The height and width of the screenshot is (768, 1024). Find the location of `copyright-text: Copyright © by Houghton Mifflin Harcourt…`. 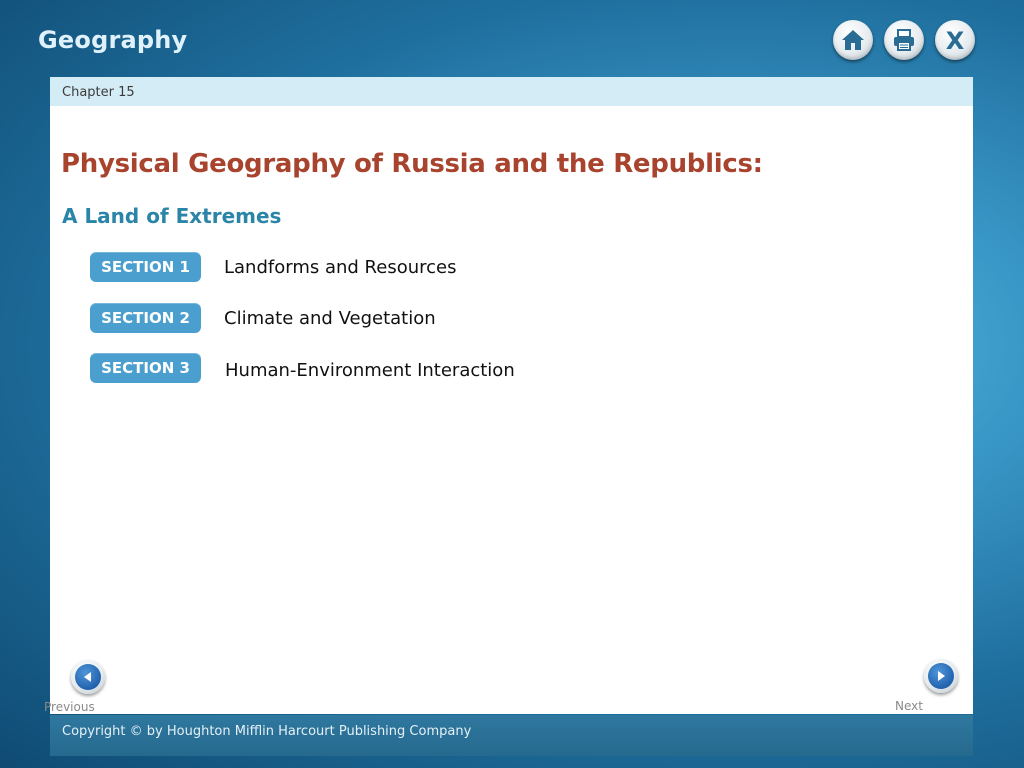

copyright-text: Copyright © by Houghton Mifflin Harcourt… is located at coordinates (267, 731).